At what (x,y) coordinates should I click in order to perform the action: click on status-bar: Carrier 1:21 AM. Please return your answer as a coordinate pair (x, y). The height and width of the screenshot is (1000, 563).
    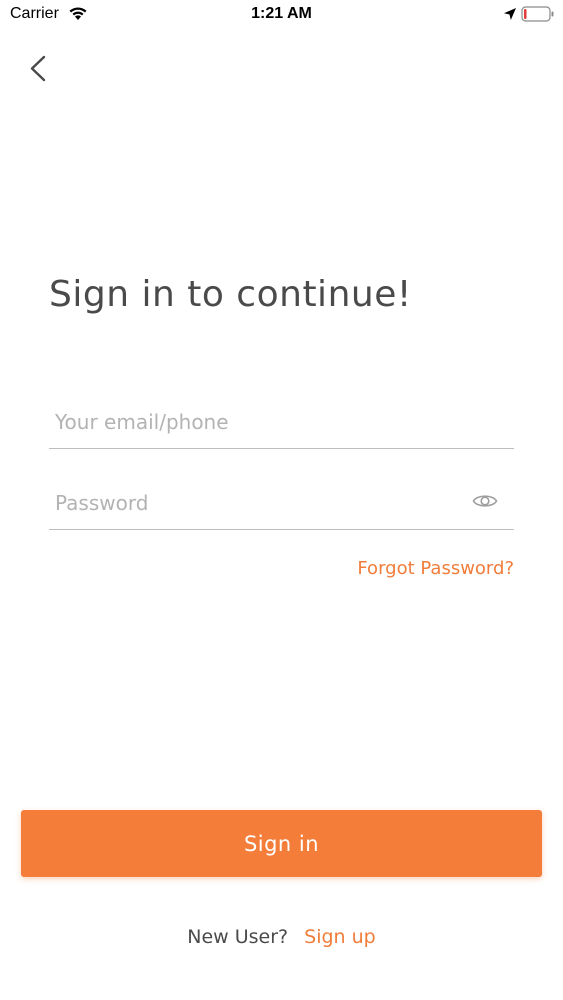
    Looking at the image, I should click on (281, 15).